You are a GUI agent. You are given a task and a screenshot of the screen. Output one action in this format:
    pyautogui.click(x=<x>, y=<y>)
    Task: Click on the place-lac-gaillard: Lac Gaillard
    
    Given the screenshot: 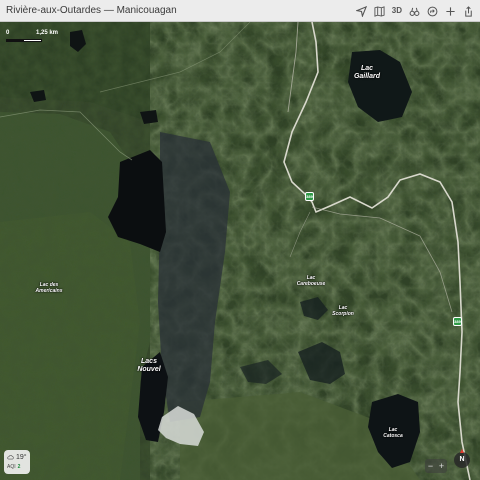 What is the action you would take?
    pyautogui.click(x=367, y=72)
    